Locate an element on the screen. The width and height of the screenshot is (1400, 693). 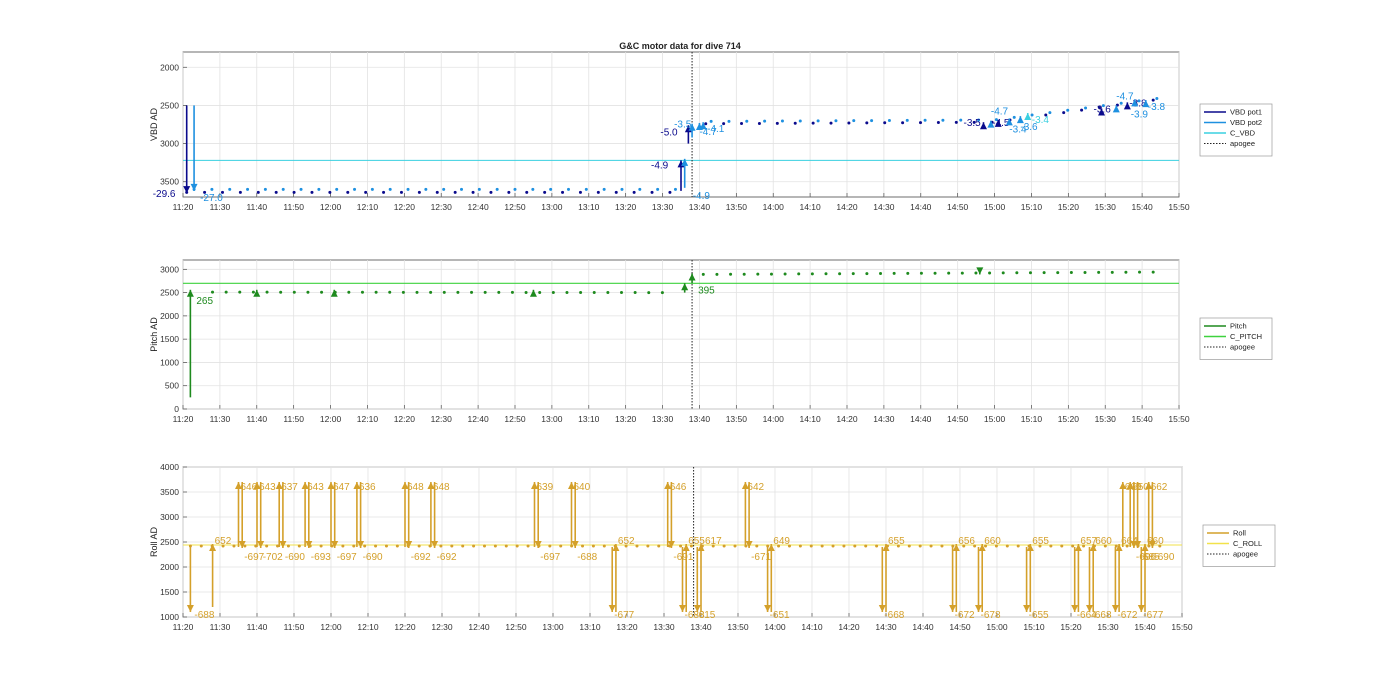
legend: PitchC_PITCHapogee is located at coordinates (1236, 338).